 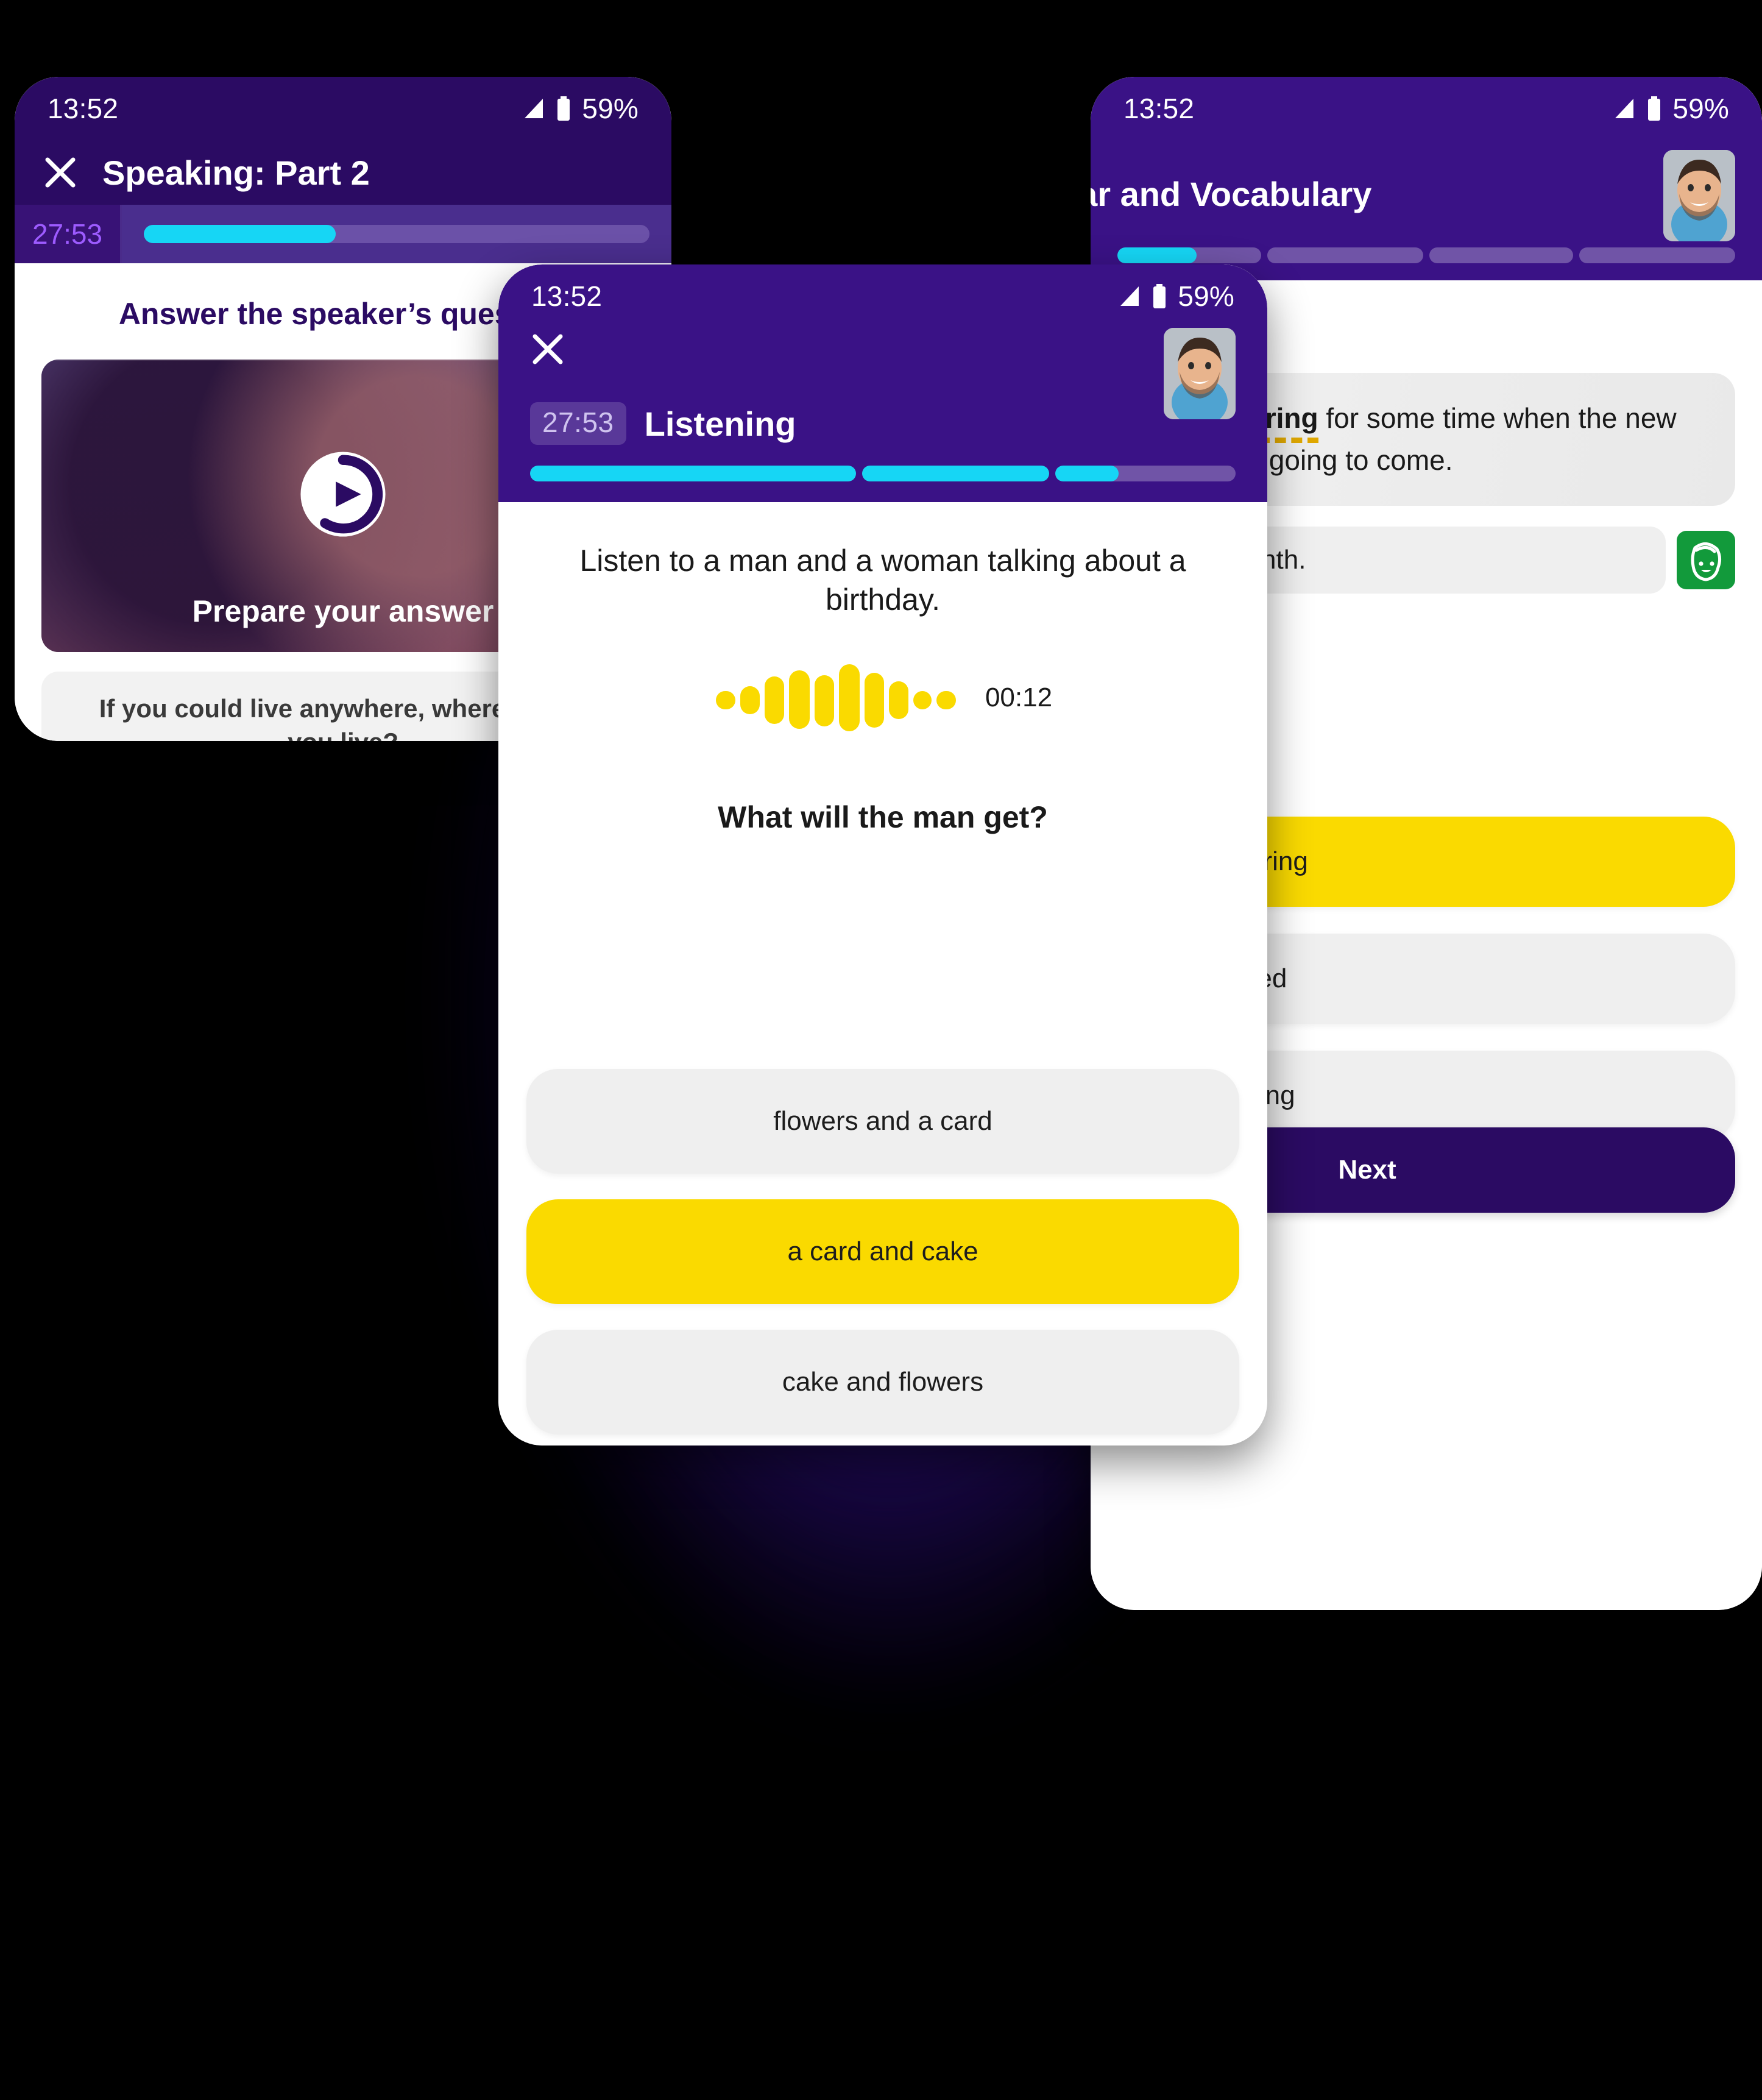 I want to click on page-title: Speaking: Part 2, so click(x=236, y=172).